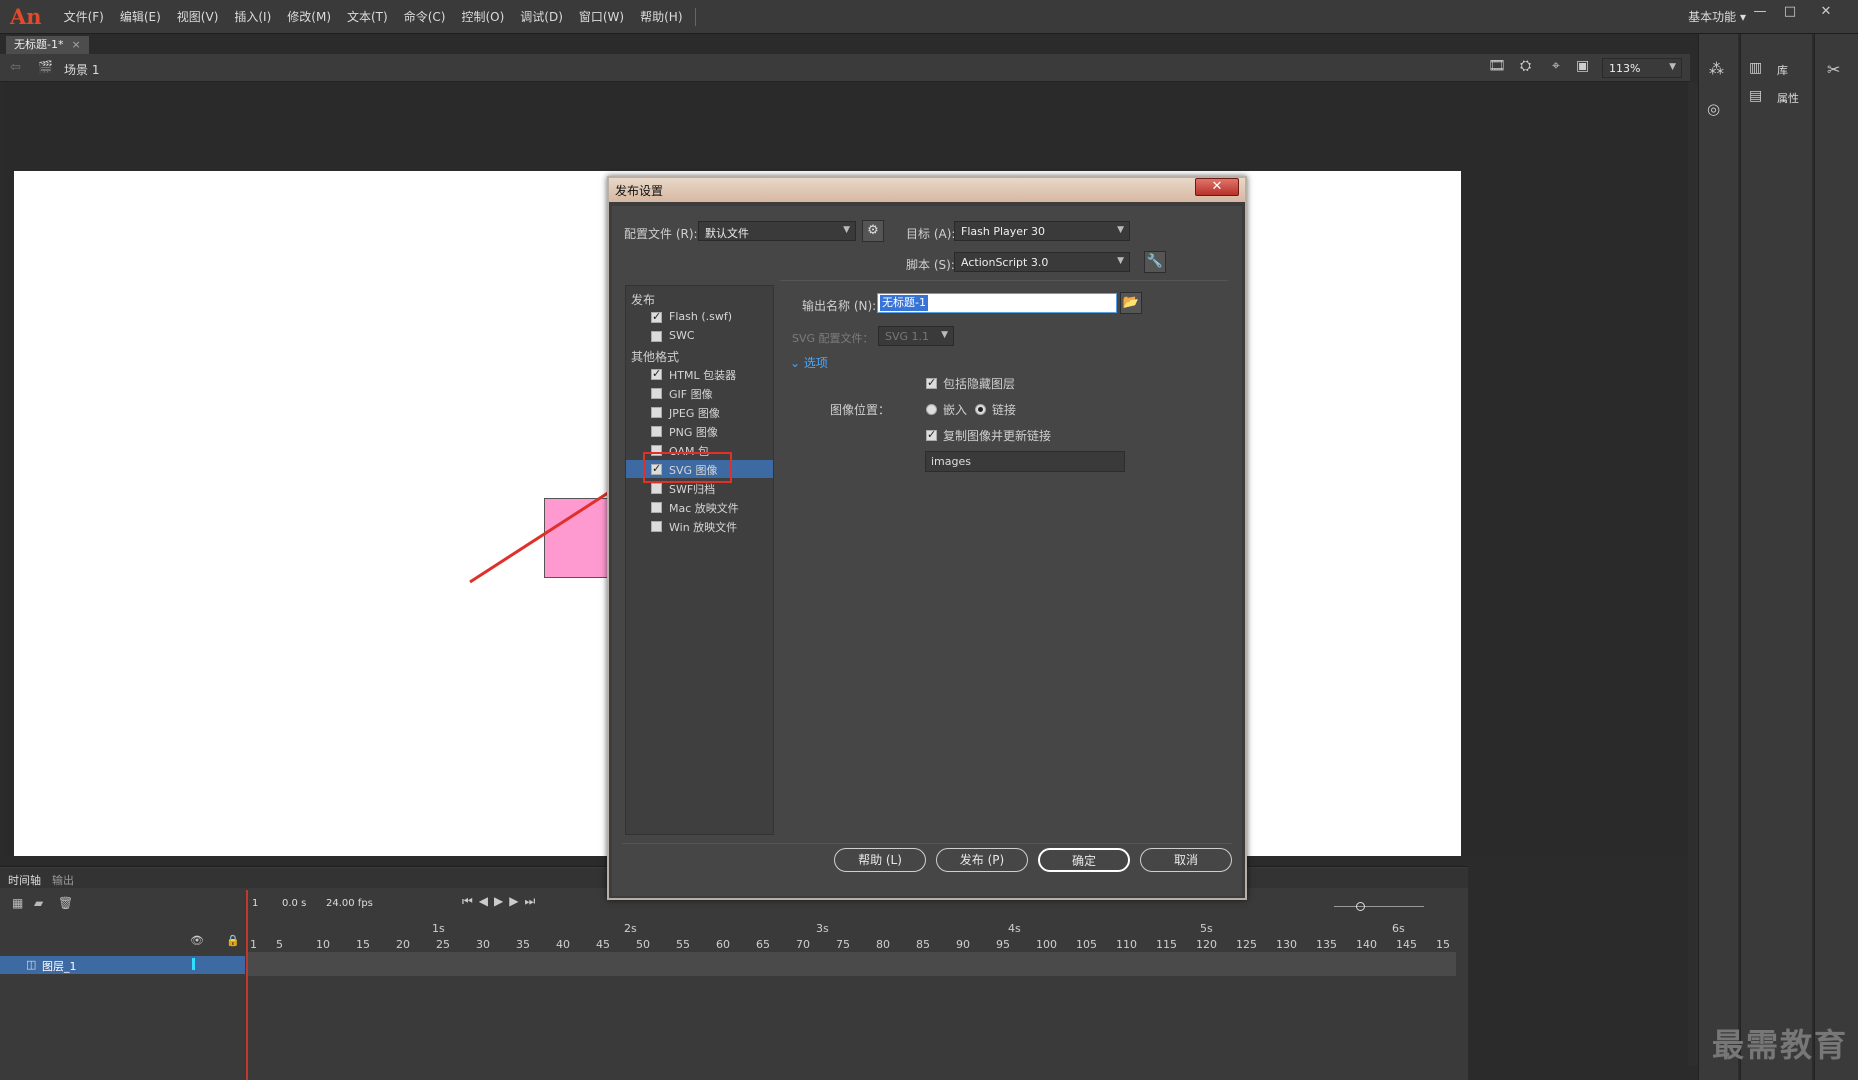 The image size is (1858, 1080). What do you see at coordinates (1717, 16) in the screenshot?
I see `workspace-switcher: 基本功能 ▾` at bounding box center [1717, 16].